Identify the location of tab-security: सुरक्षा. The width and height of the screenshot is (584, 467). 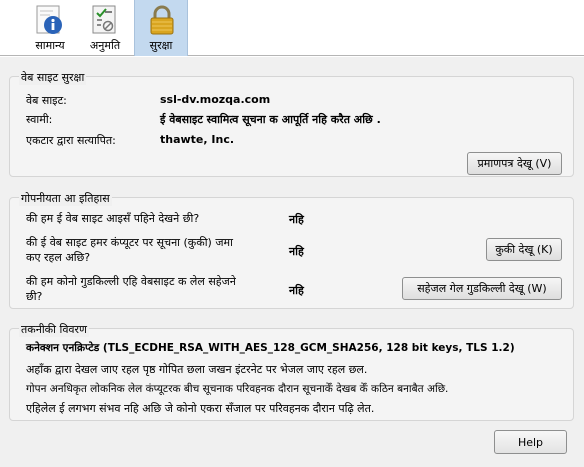
(161, 28).